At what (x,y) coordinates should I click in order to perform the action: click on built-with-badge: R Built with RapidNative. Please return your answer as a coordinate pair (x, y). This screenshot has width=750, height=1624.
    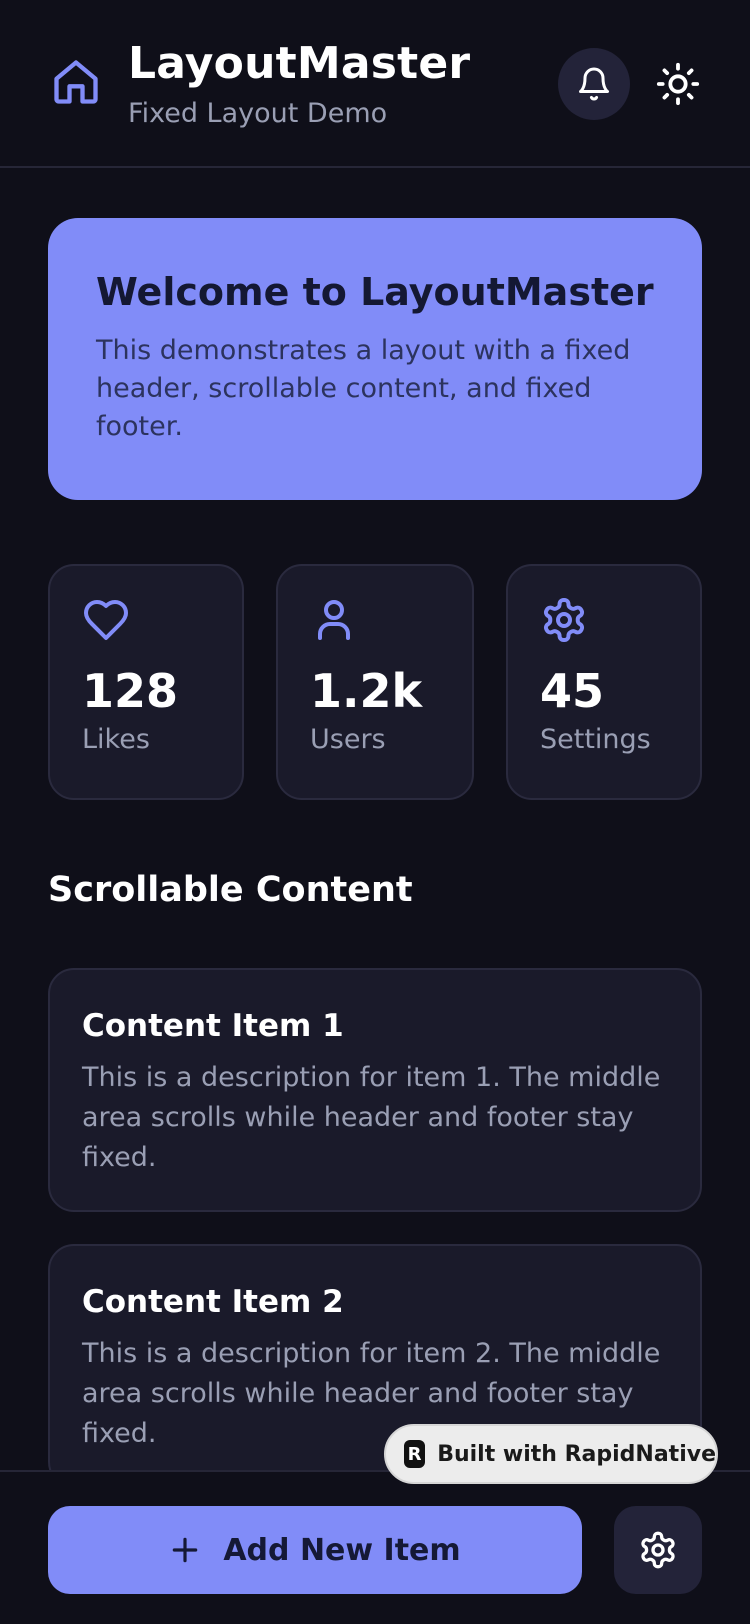
    Looking at the image, I should click on (551, 1454).